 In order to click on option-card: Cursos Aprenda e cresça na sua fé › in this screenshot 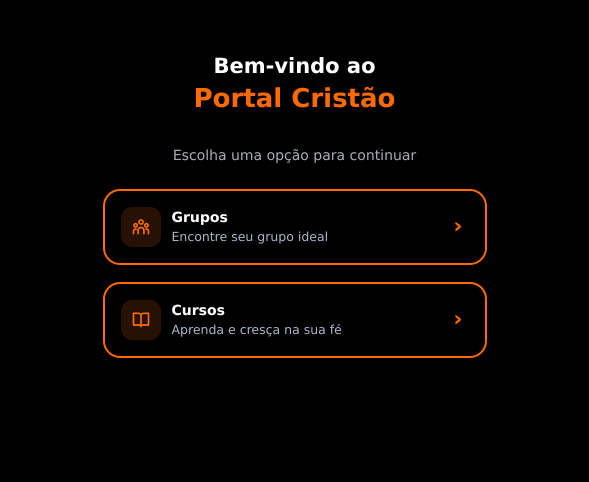, I will do `click(294, 320)`.